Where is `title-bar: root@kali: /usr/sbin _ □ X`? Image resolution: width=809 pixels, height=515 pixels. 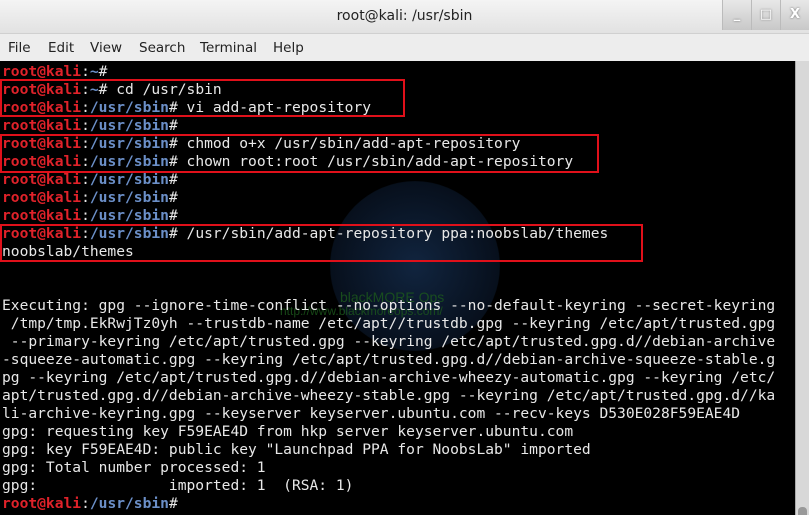
title-bar: root@kali: /usr/sbin _ □ X is located at coordinates (404, 17).